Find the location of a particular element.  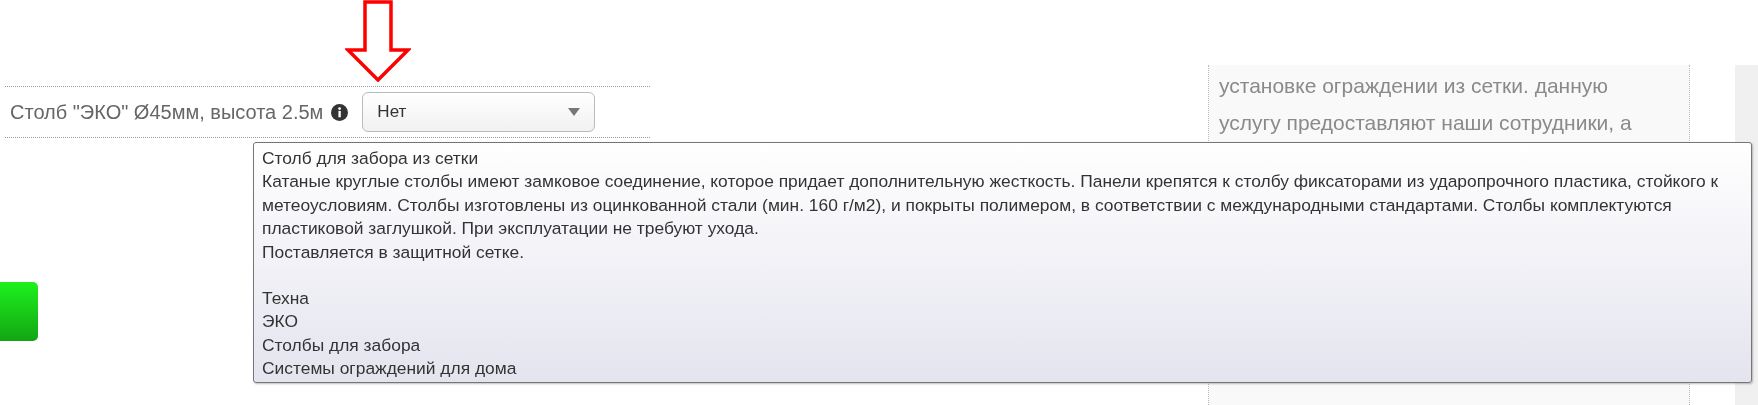

tooltip-note: Поставляется в защитной сетке. is located at coordinates (394, 252).